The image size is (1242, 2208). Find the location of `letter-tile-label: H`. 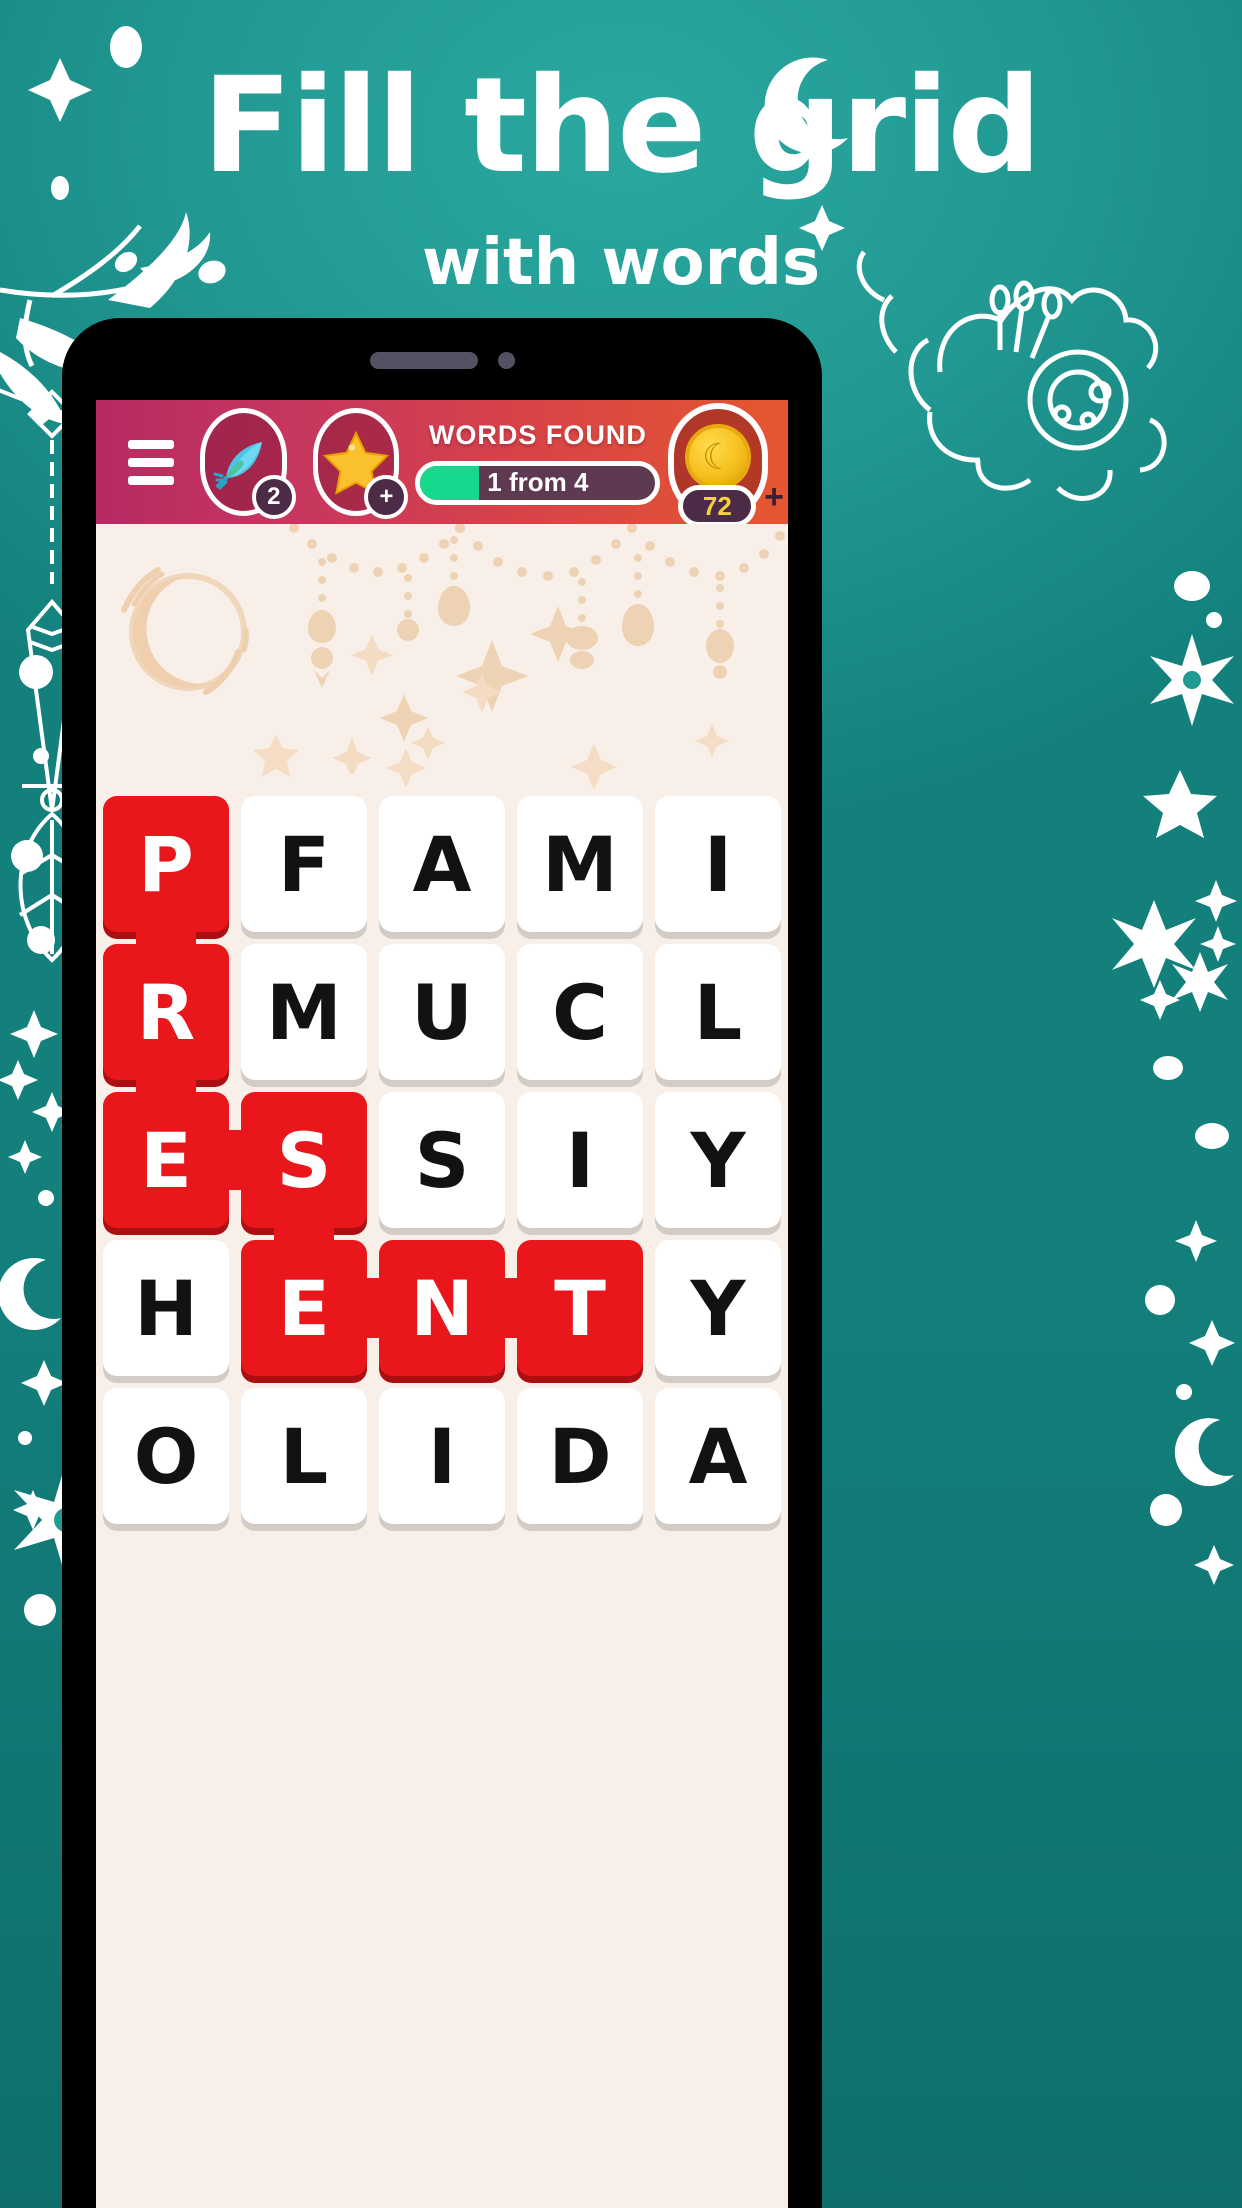

letter-tile-label: H is located at coordinates (166, 1308).